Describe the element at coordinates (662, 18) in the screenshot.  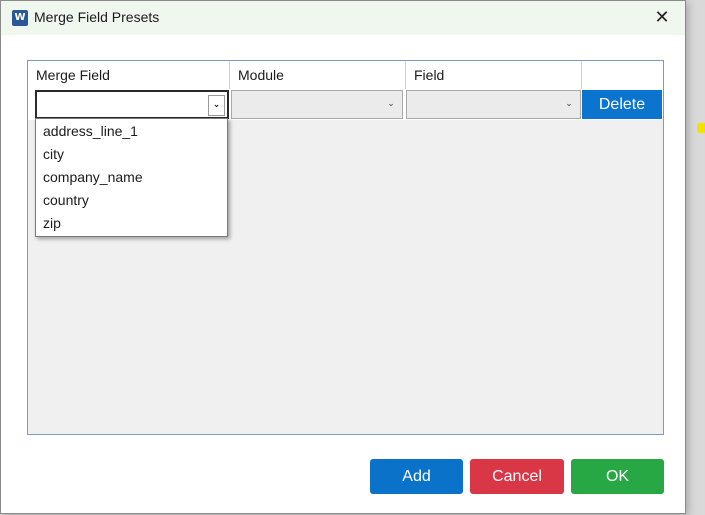
I see `close-button: ✕` at that location.